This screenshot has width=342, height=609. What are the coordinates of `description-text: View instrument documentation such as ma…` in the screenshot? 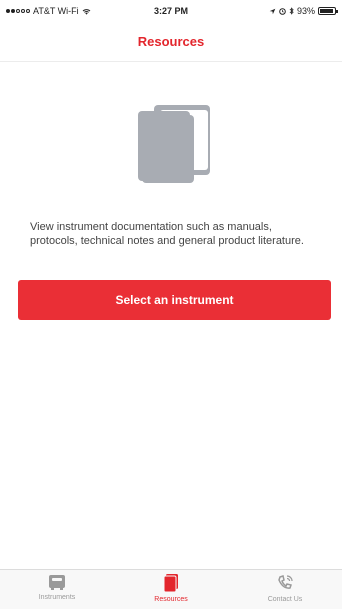 It's located at (167, 234).